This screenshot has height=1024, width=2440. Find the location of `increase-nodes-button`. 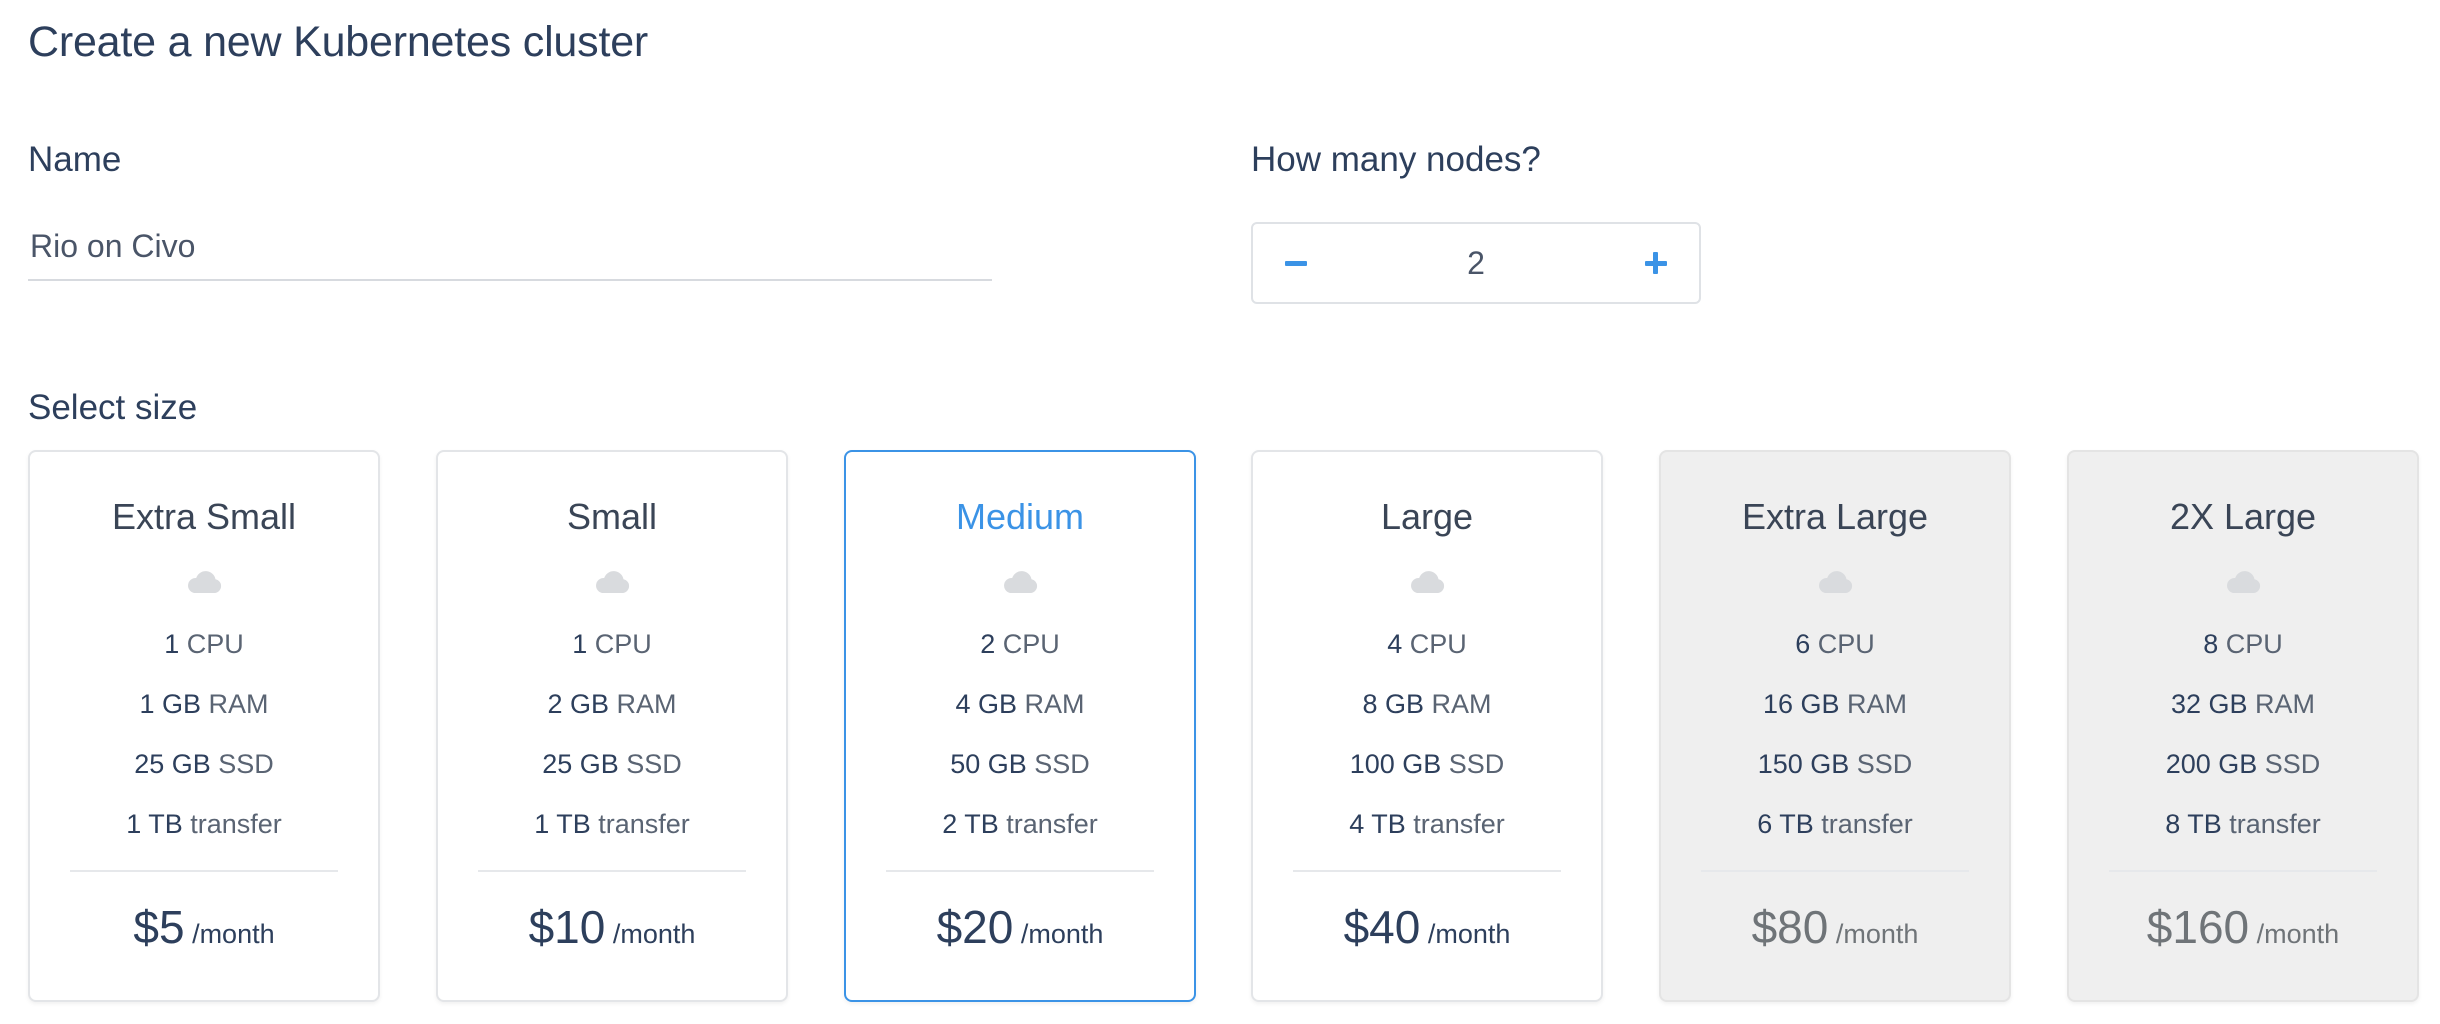

increase-nodes-button is located at coordinates (1656, 263).